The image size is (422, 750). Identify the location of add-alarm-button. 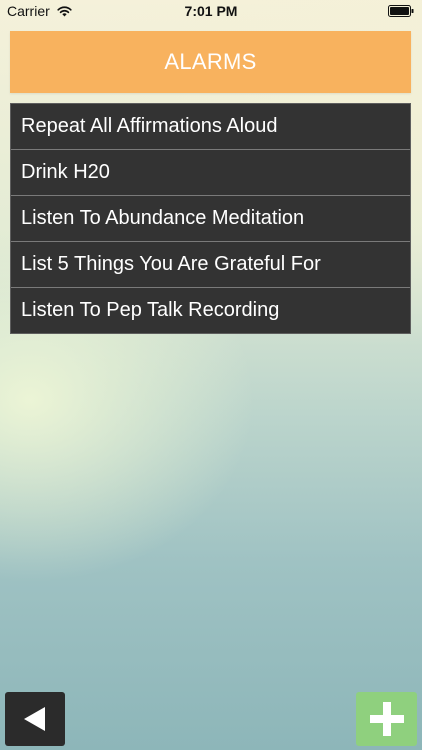
(386, 719).